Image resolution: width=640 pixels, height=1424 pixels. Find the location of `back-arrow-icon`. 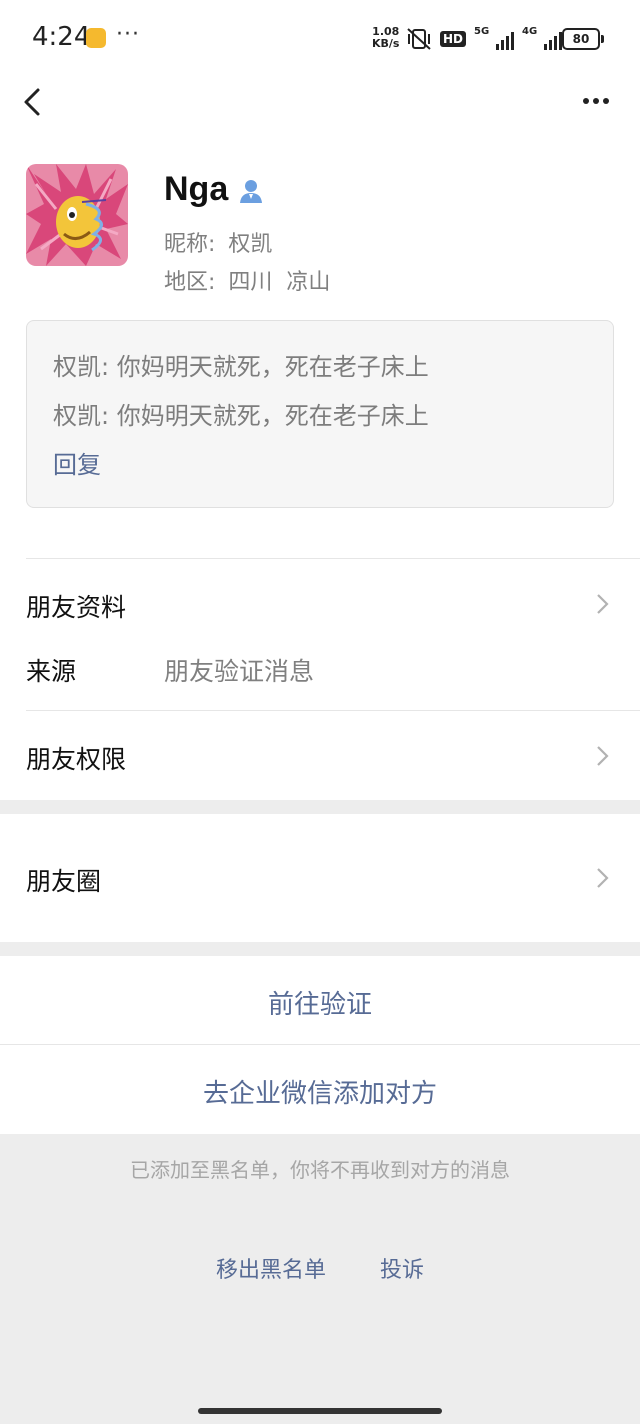

back-arrow-icon is located at coordinates (36, 102).